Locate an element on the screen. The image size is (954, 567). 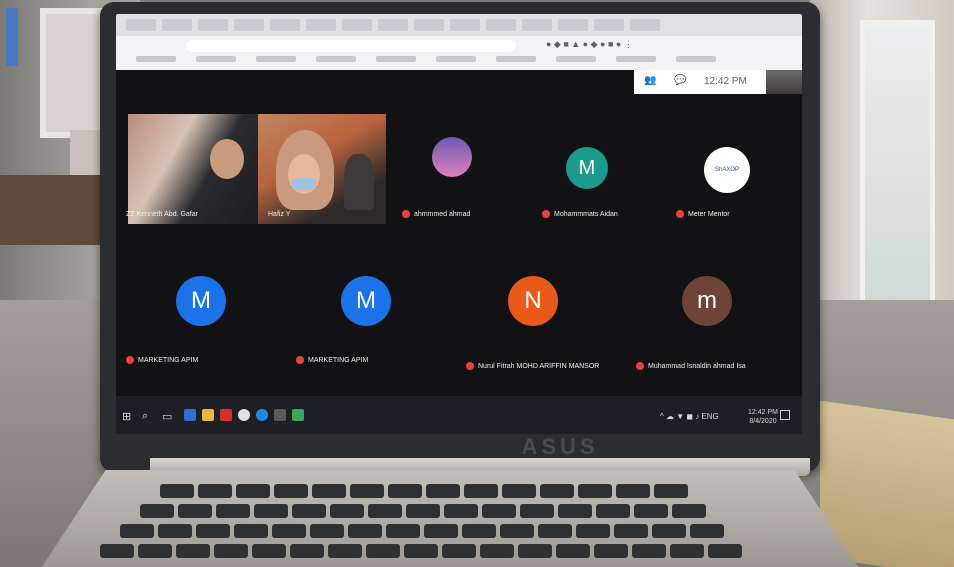
participant-tile-5: ShAXOP Meter Mentor is located at coordinates (734, 162).